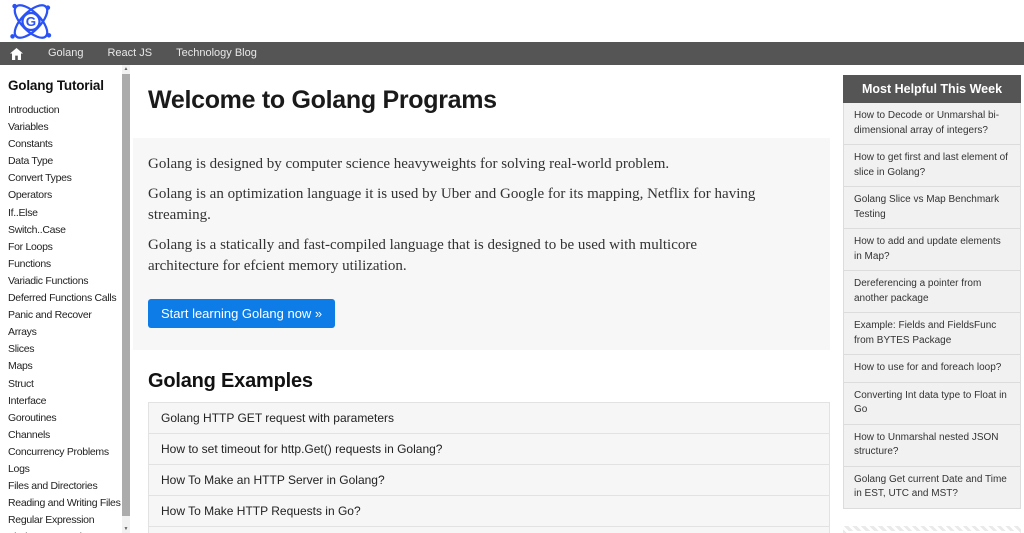 This screenshot has width=1024, height=533. What do you see at coordinates (30, 161) in the screenshot?
I see `sidebar-item-link: Data Type` at bounding box center [30, 161].